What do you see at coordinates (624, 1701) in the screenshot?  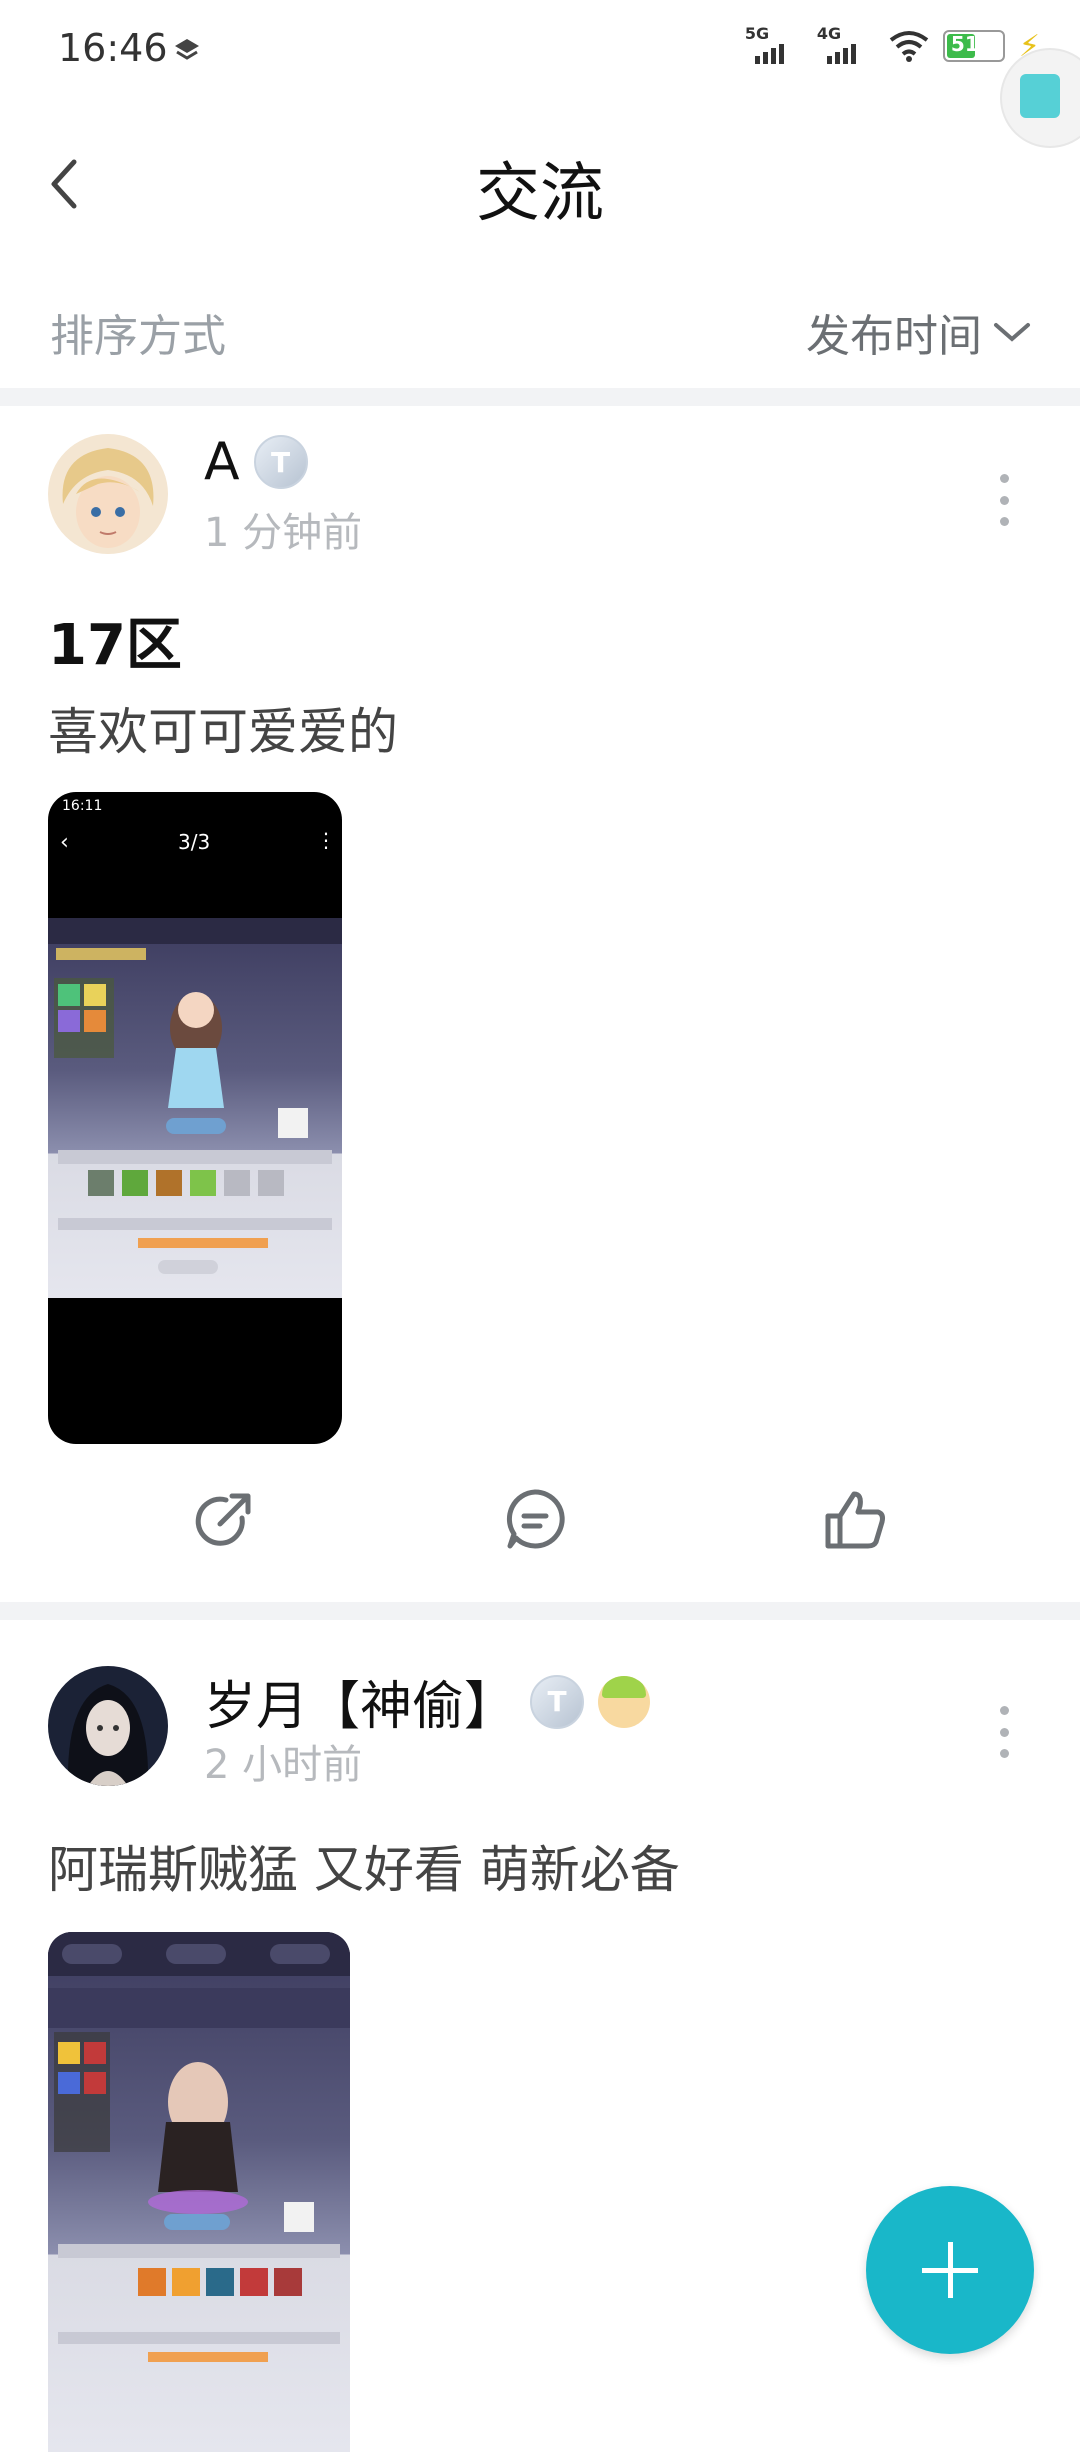 I see `avatar-badge-icon` at bounding box center [624, 1701].